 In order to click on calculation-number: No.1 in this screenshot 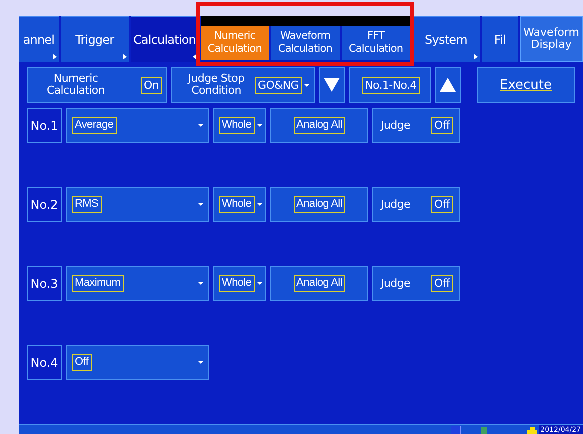, I will do `click(44, 125)`.